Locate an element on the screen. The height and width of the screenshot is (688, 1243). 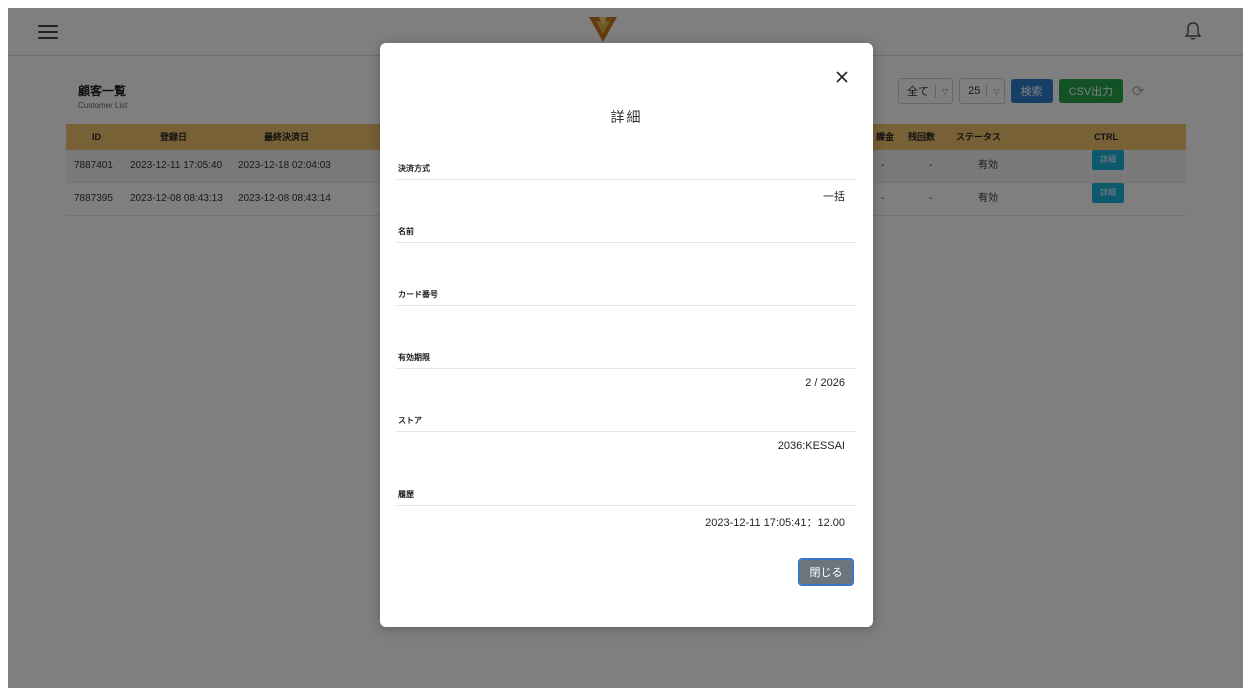
field-label-card-number: カード番号 is located at coordinates (418, 294).